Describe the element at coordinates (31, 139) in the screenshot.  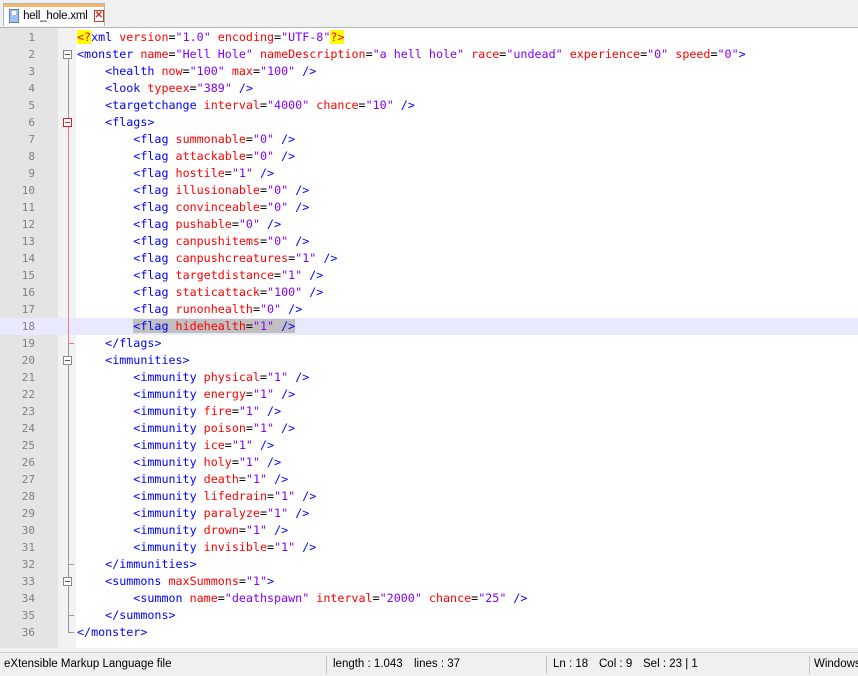
I see `line-number: 7` at that location.